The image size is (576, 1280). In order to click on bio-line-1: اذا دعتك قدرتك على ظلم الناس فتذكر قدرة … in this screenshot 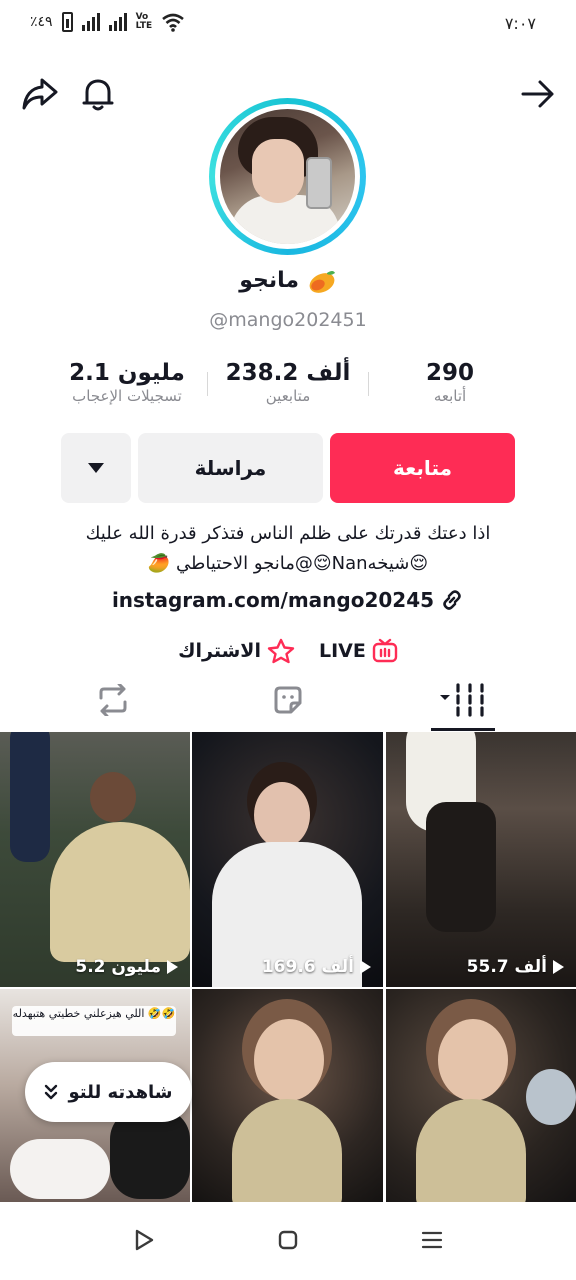, I will do `click(288, 533)`.